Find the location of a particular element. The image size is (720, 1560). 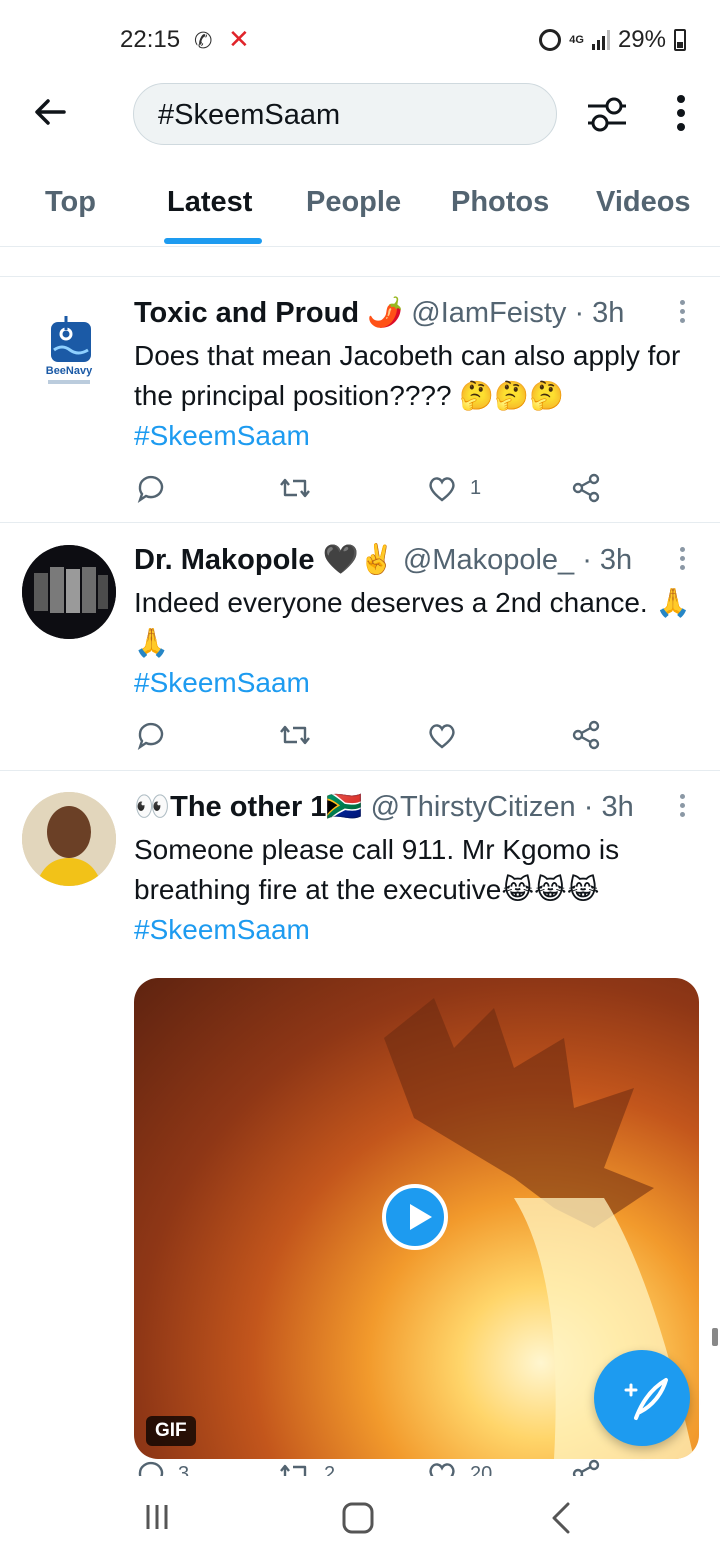

search-filter-icon is located at coordinates (607, 114).